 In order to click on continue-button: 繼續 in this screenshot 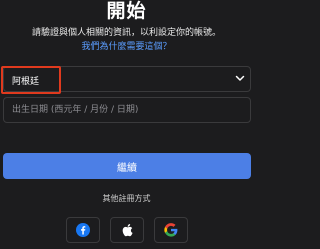, I will do `click(127, 166)`.